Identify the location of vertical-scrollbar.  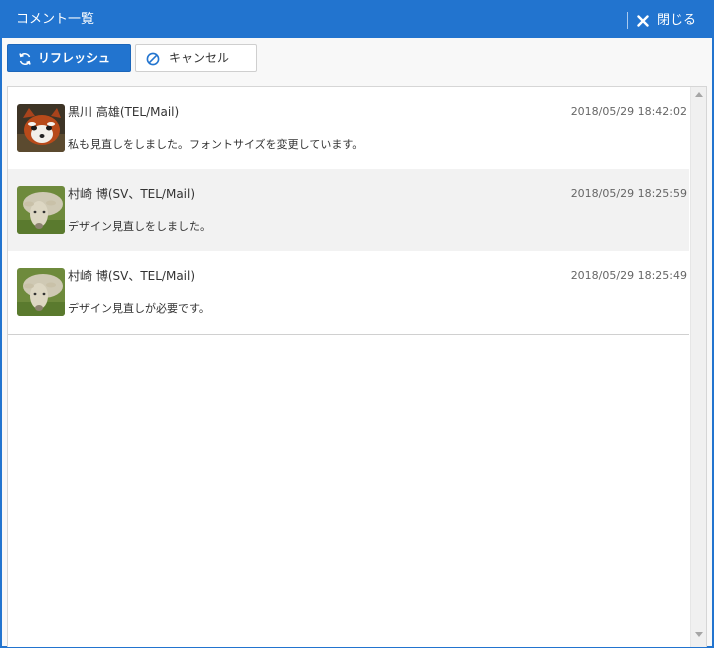
(698, 367).